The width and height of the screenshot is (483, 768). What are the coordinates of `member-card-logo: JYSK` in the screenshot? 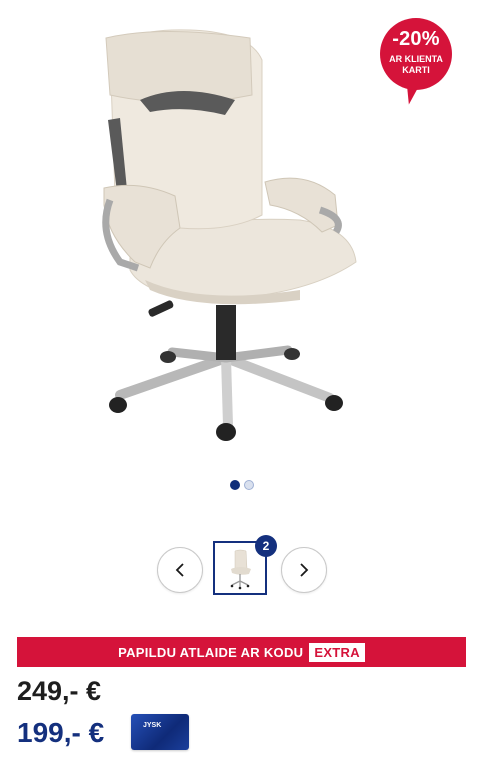 It's located at (152, 725).